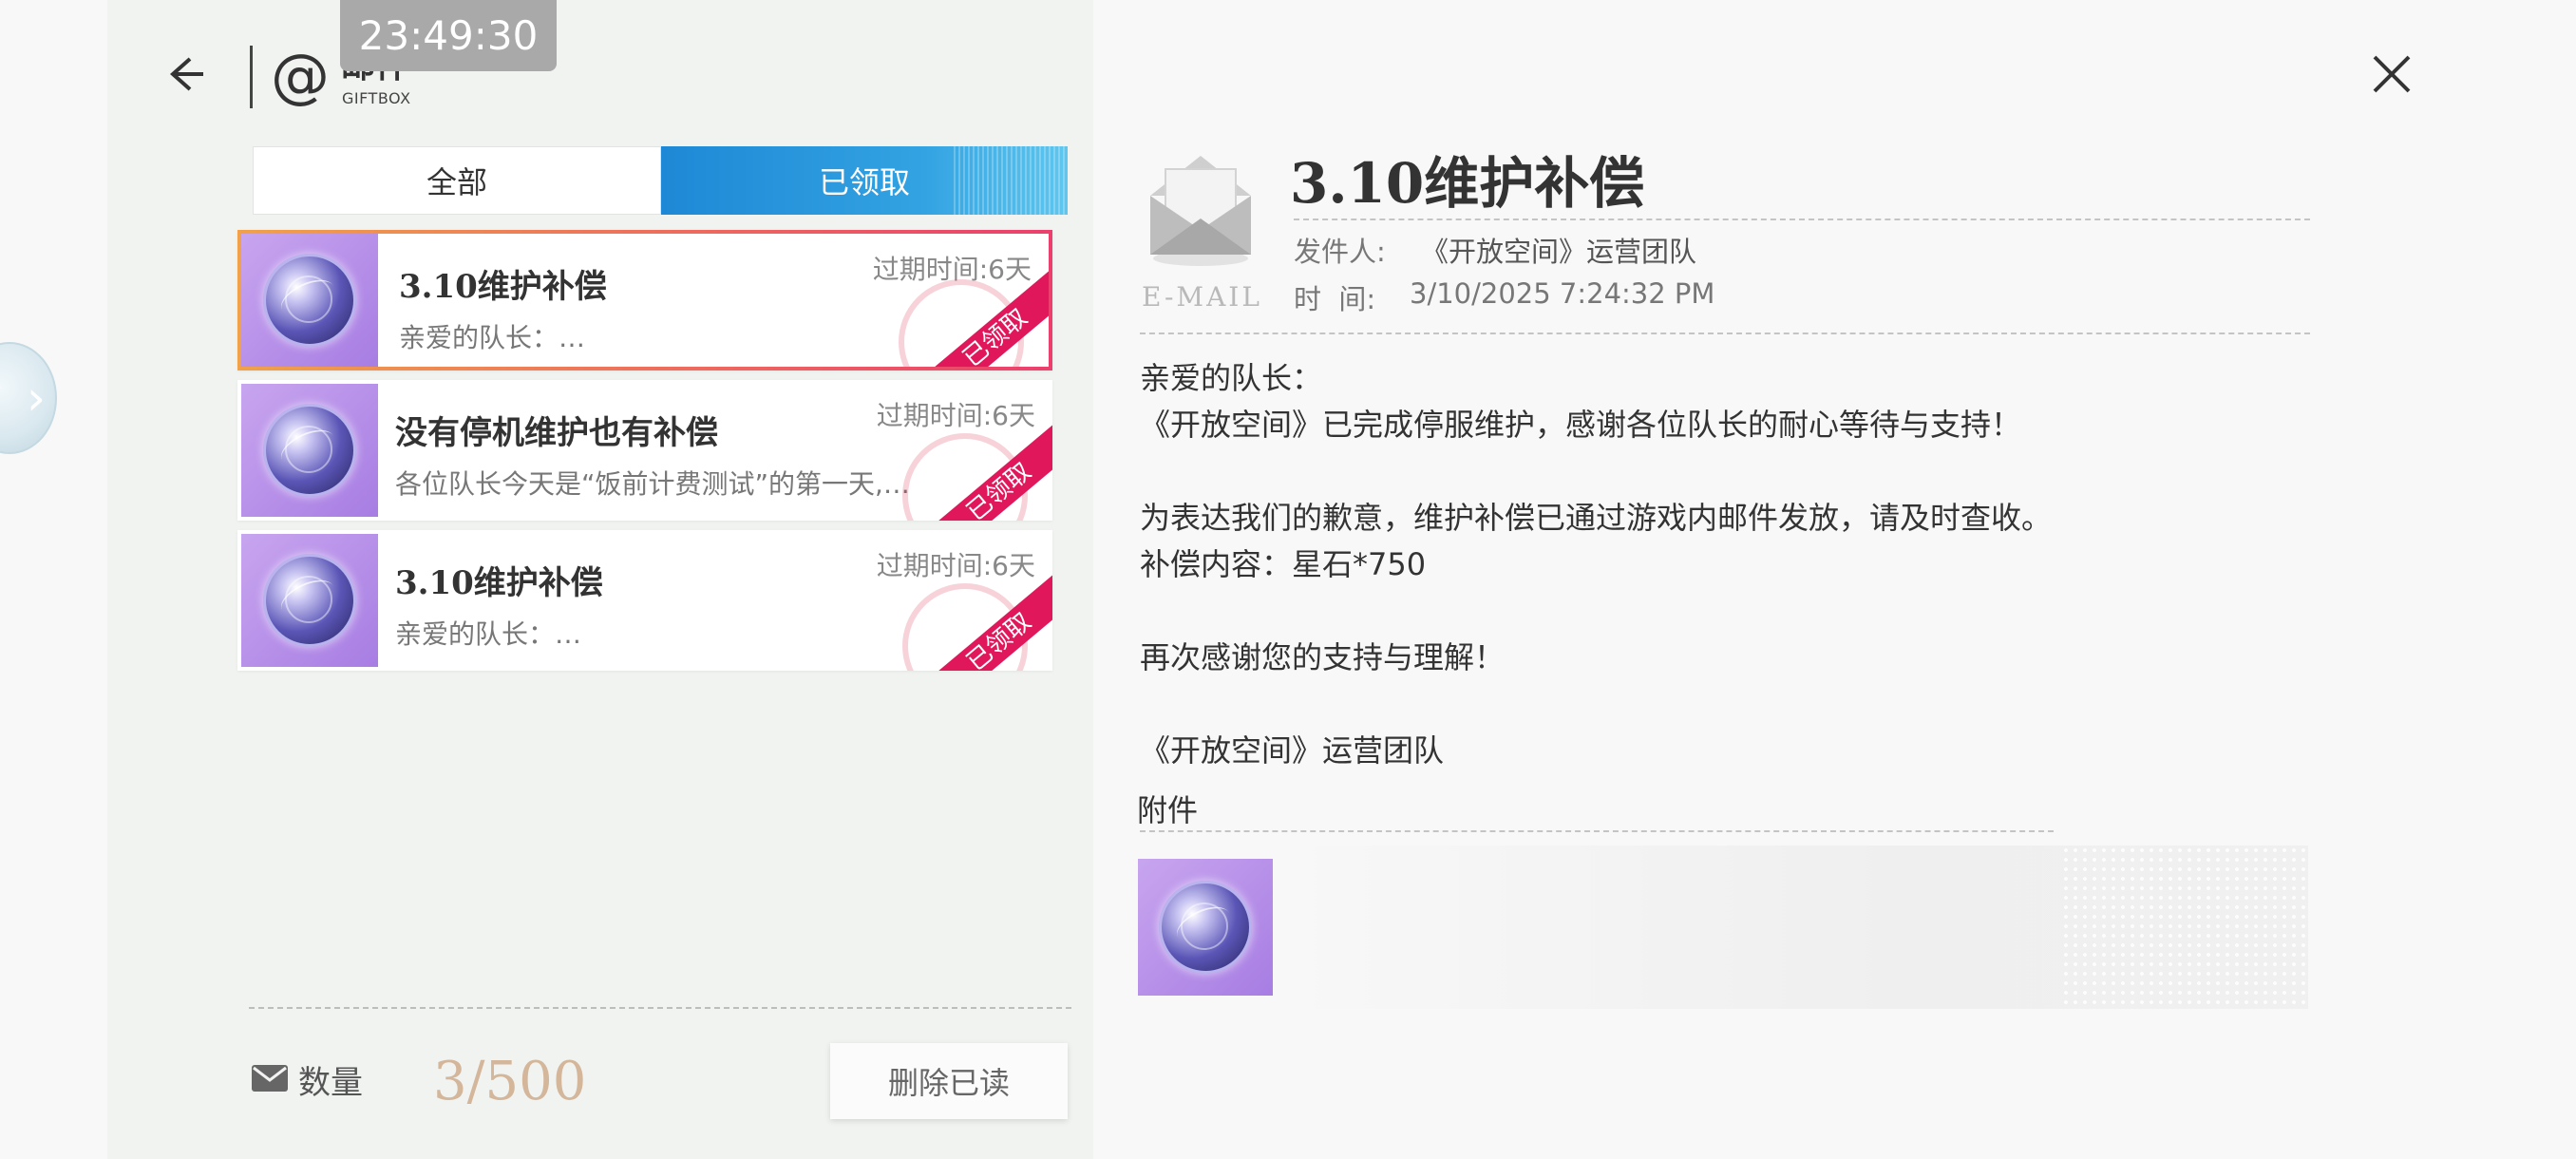 The height and width of the screenshot is (1159, 2576). I want to click on attachments-divider, so click(1597, 831).